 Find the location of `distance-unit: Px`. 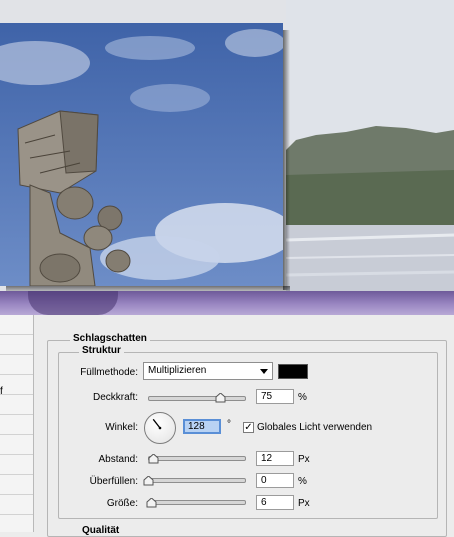

distance-unit: Px is located at coordinates (304, 459).